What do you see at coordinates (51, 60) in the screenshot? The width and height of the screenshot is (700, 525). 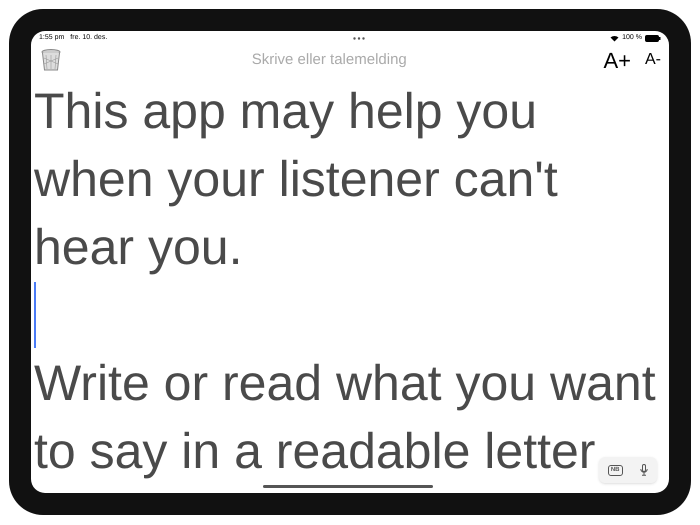 I see `trash-icon` at bounding box center [51, 60].